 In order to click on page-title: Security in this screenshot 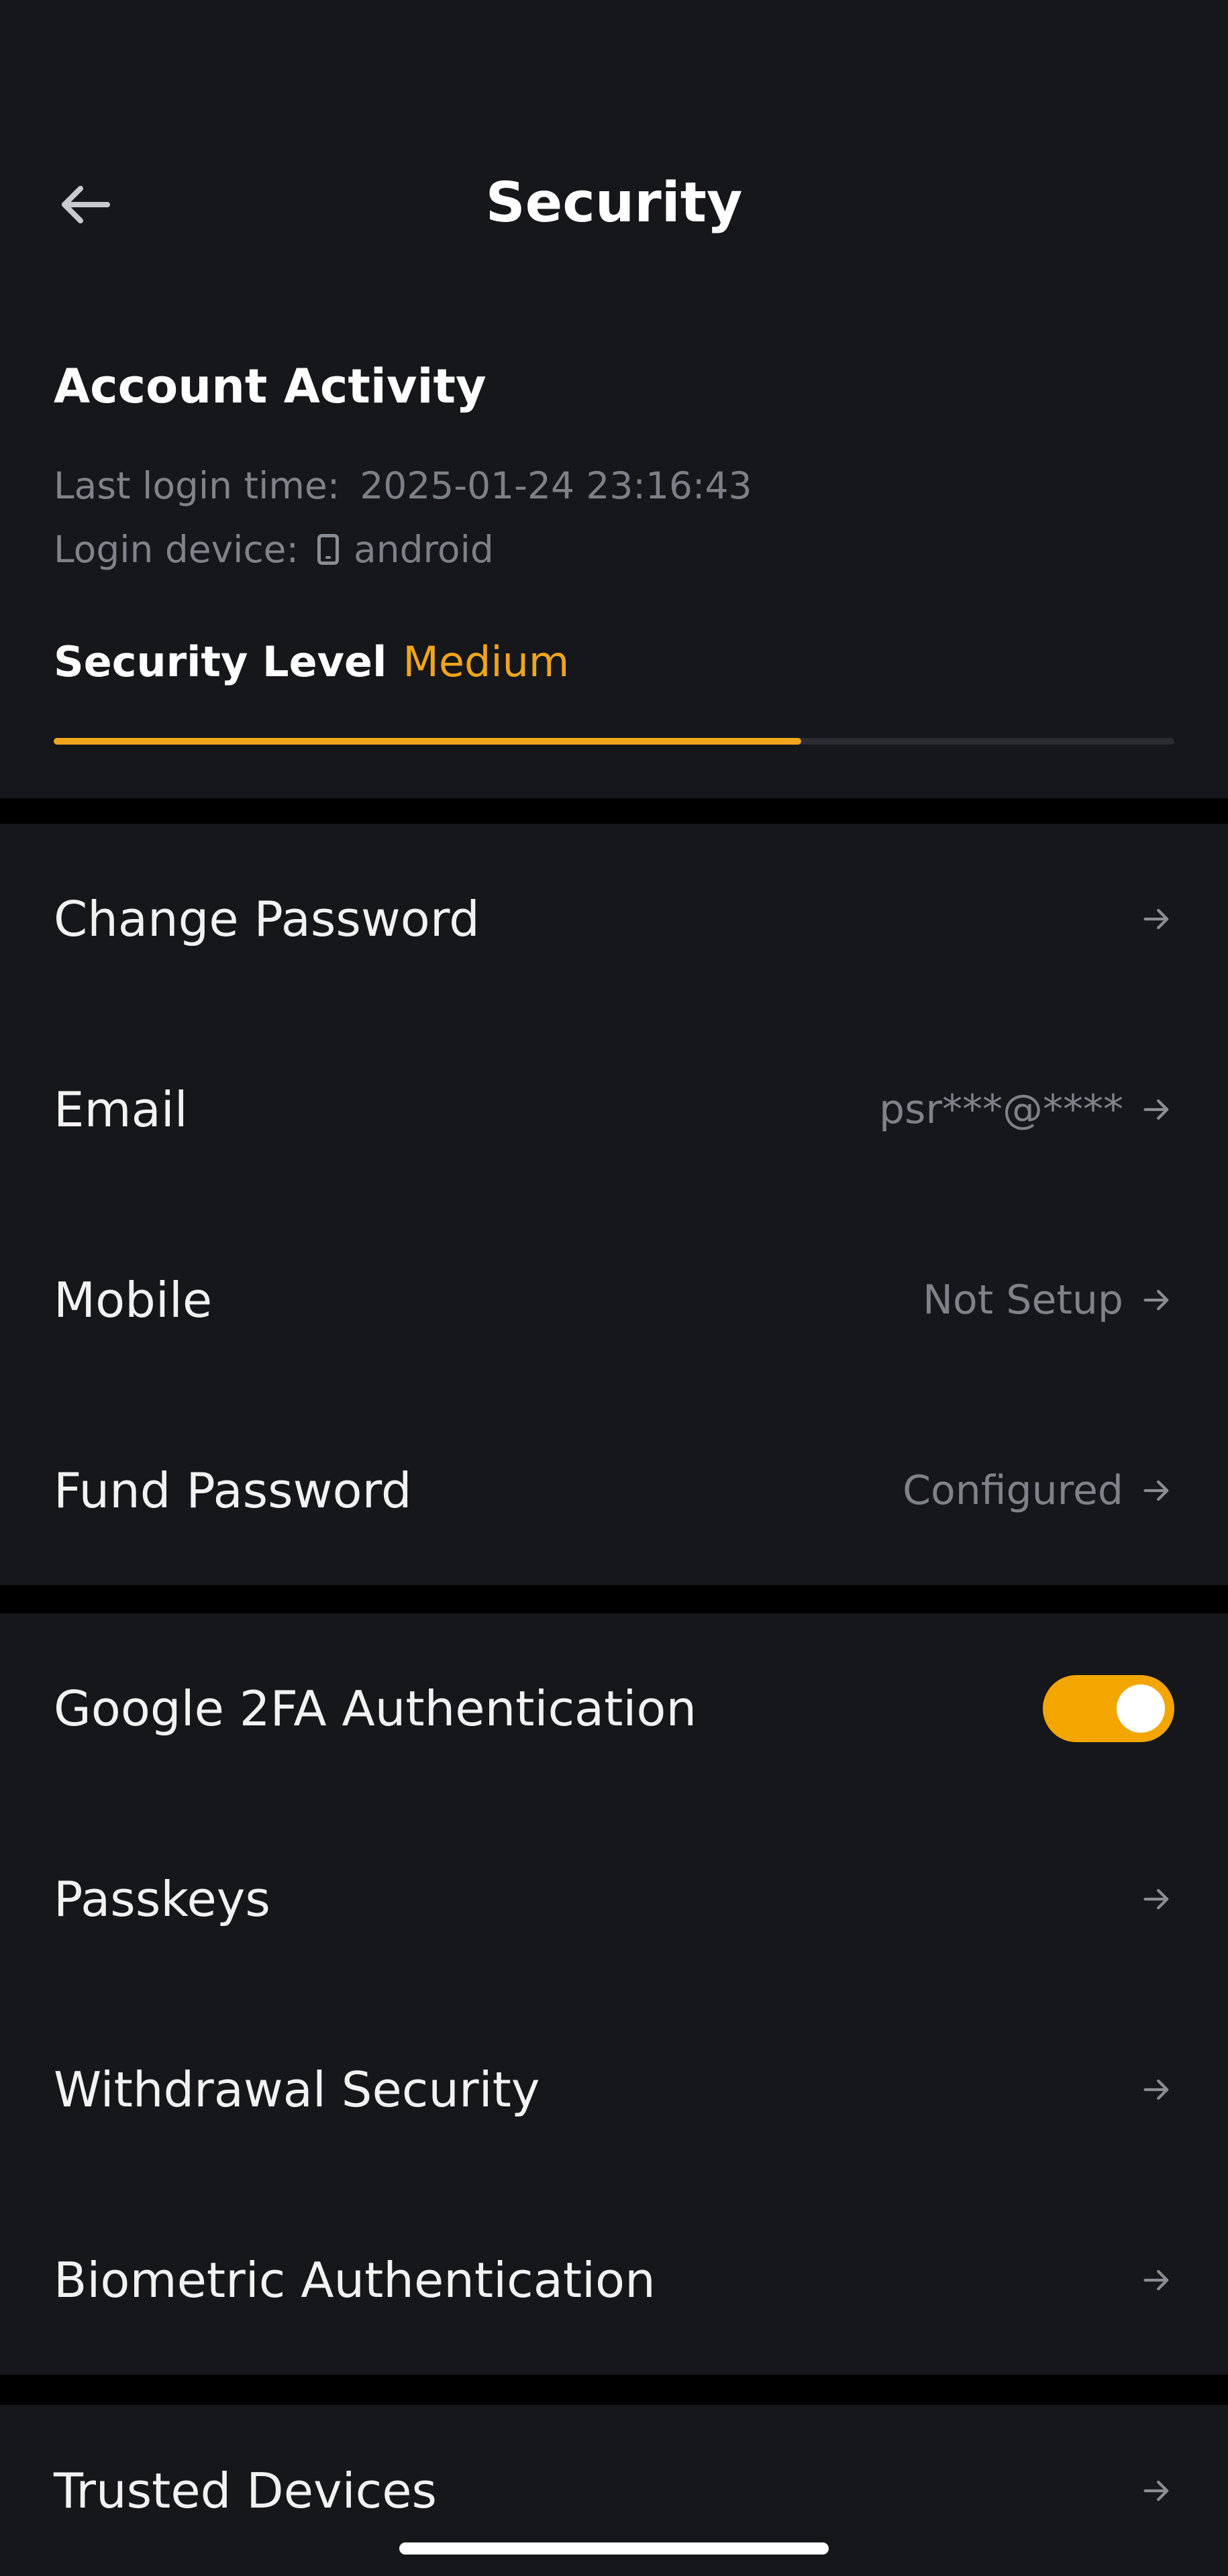, I will do `click(614, 203)`.